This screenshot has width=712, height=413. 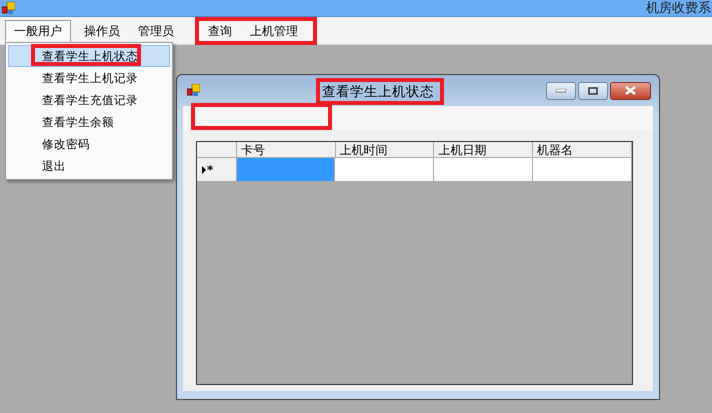 I want to click on close-button, so click(x=630, y=91).